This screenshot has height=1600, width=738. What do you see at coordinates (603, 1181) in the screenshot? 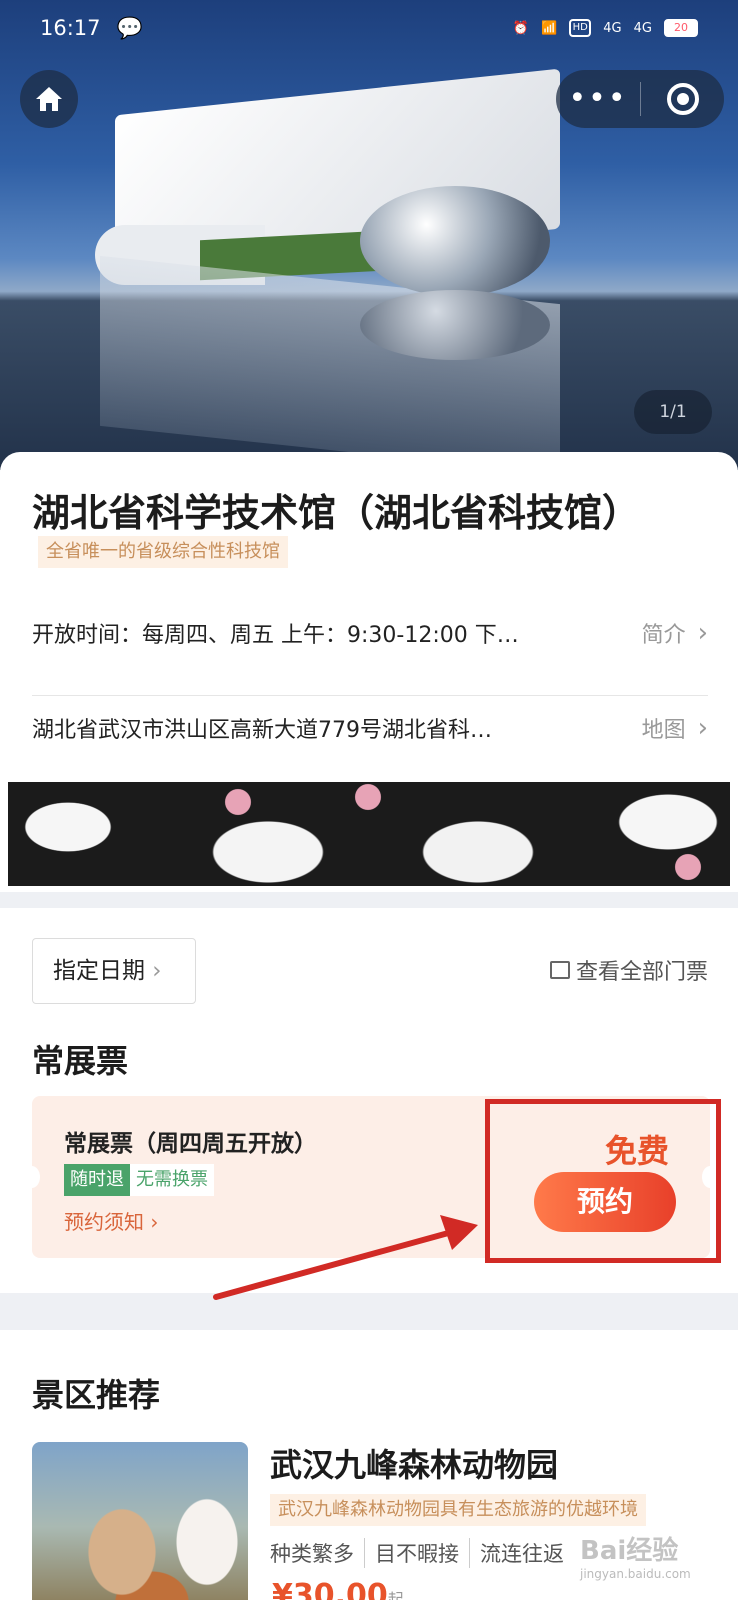
I see `highlight-box` at bounding box center [603, 1181].